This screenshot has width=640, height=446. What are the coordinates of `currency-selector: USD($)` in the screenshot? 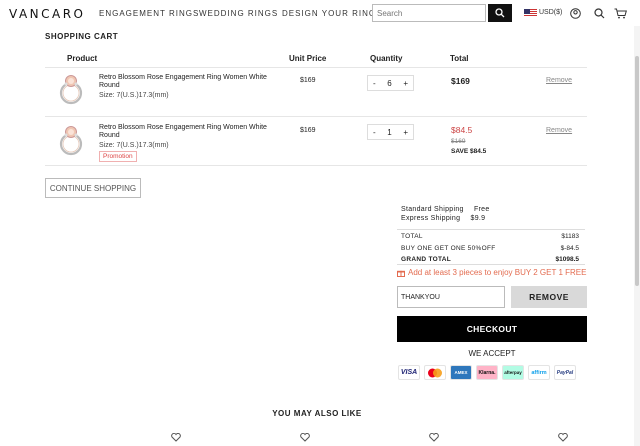 It's located at (550, 12).